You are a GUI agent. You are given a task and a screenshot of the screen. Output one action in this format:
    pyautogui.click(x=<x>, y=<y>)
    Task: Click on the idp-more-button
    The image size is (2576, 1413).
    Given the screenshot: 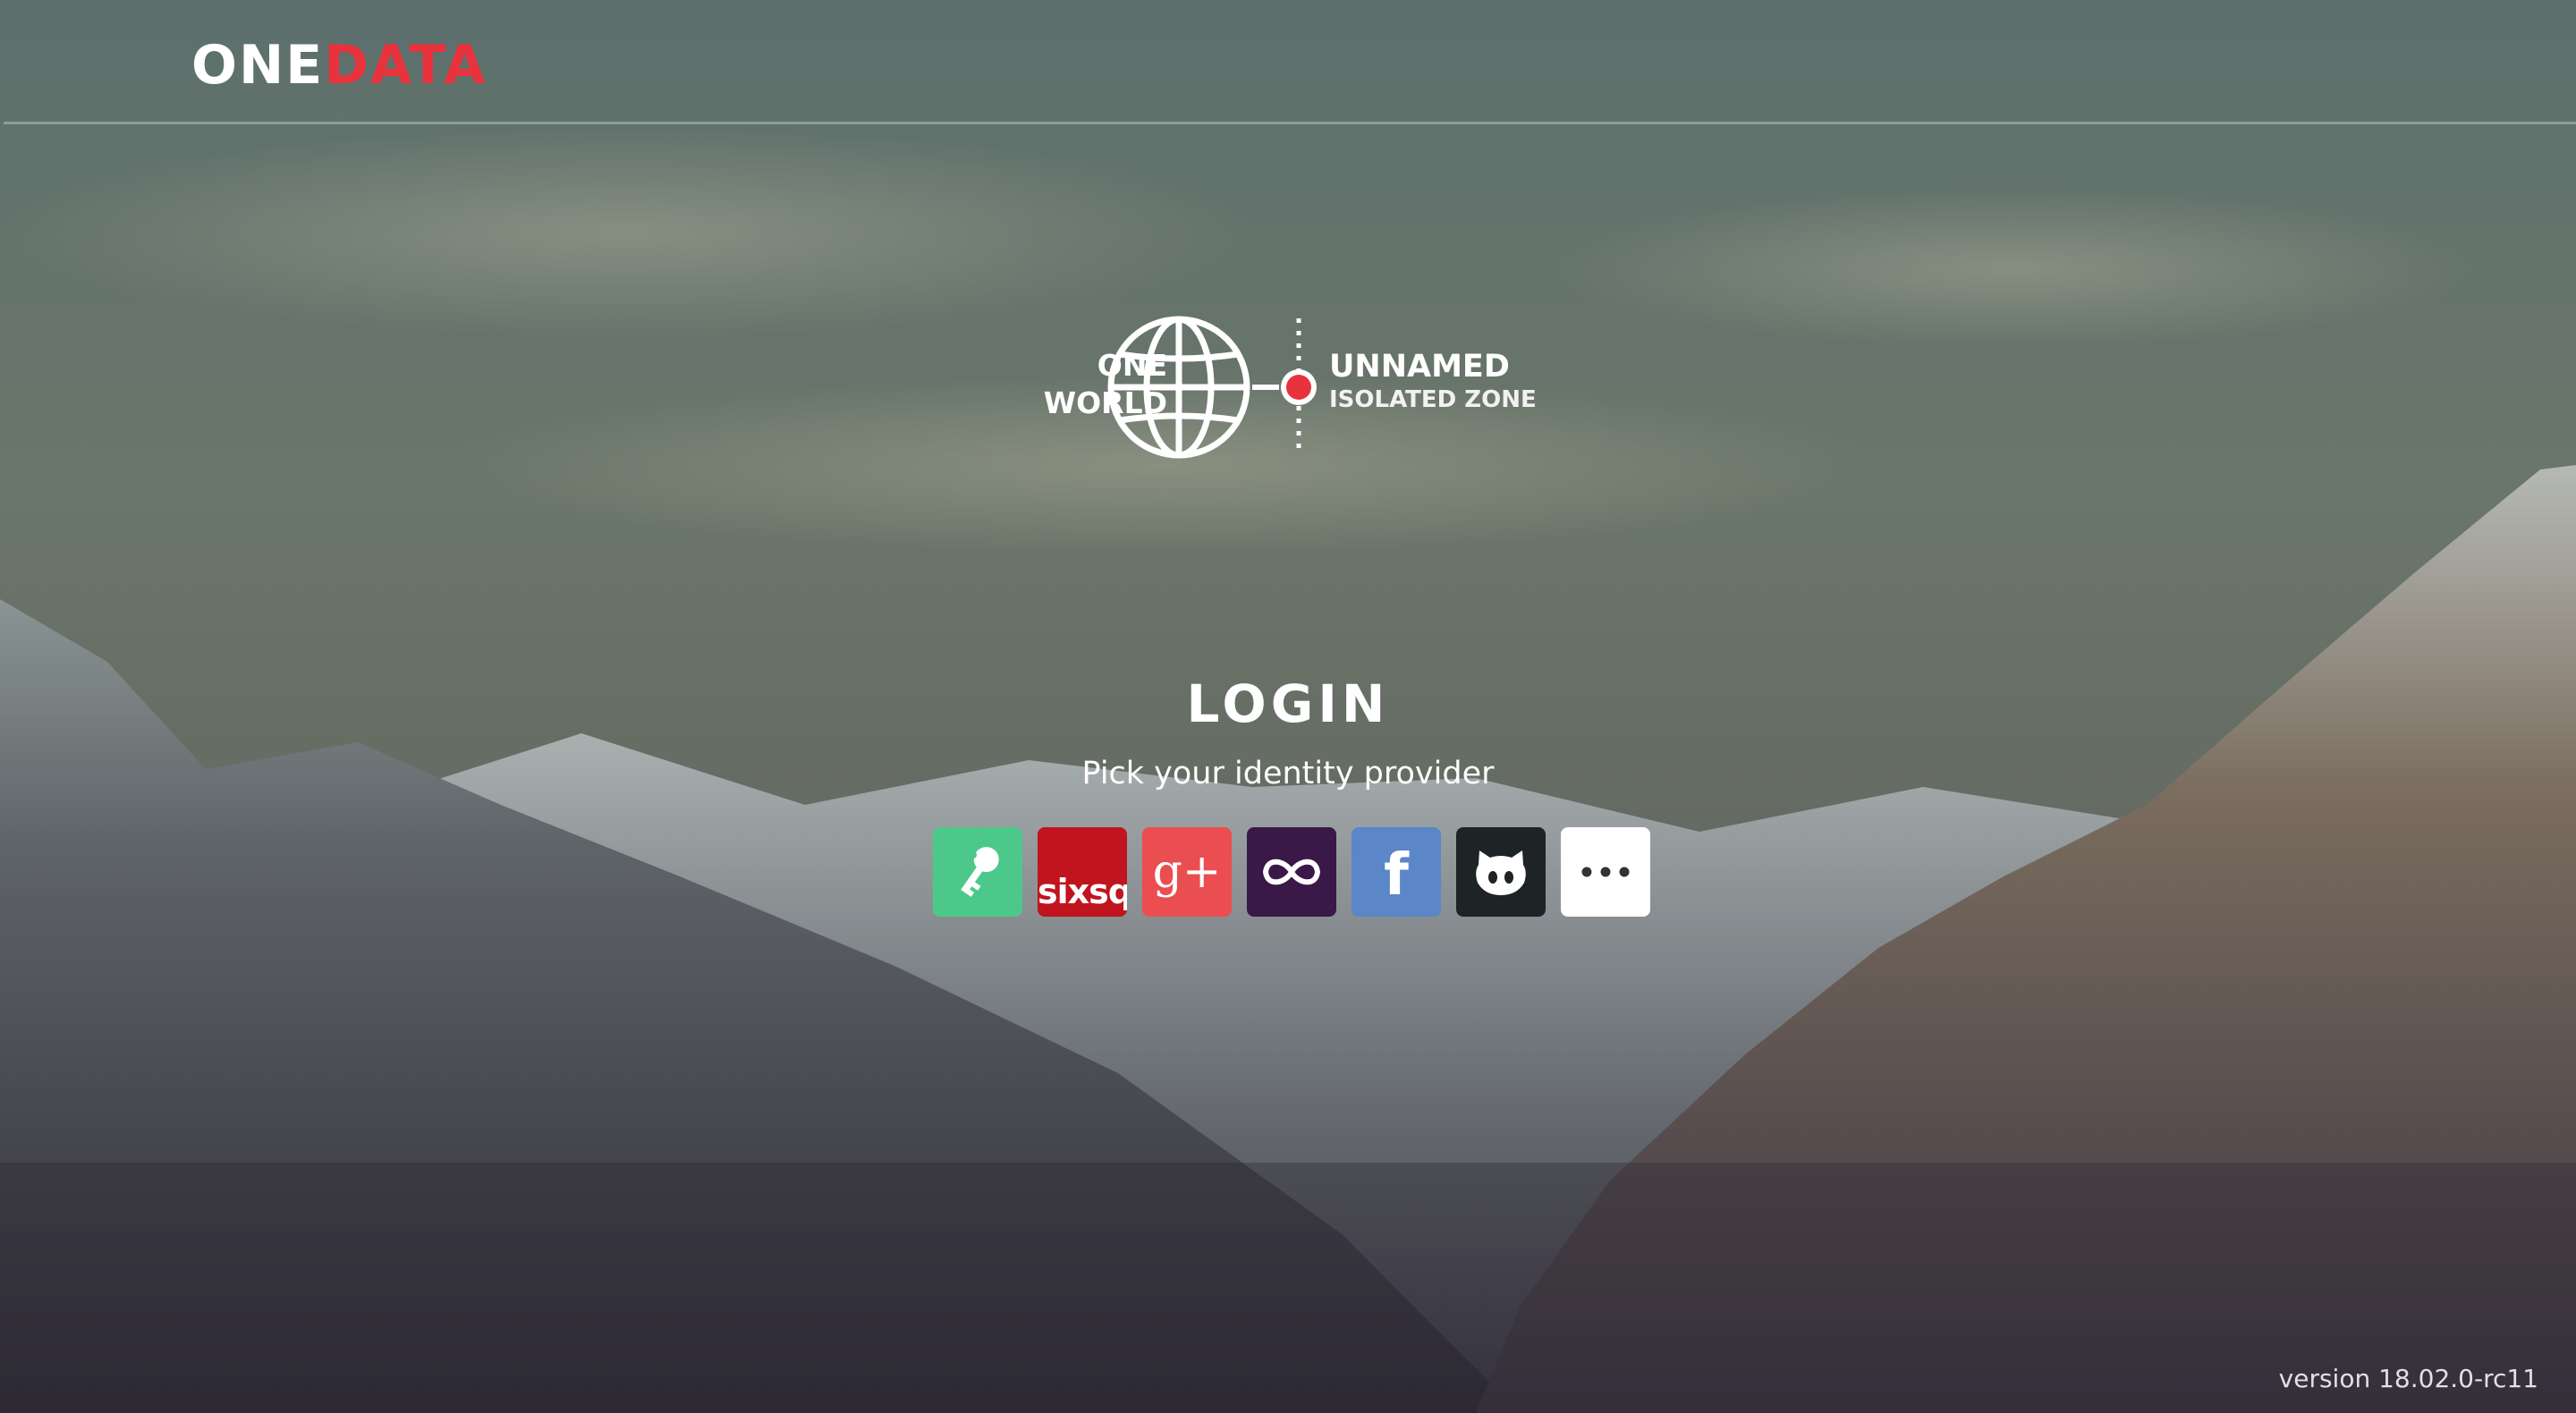 What is the action you would take?
    pyautogui.click(x=1605, y=872)
    